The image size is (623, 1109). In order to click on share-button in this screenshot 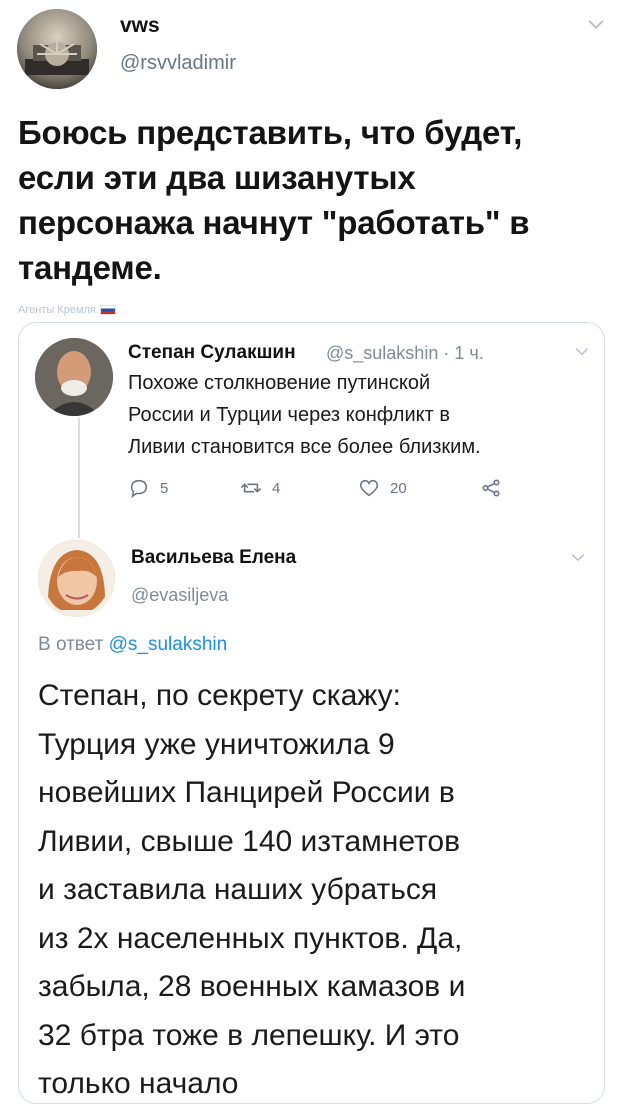, I will do `click(491, 488)`.